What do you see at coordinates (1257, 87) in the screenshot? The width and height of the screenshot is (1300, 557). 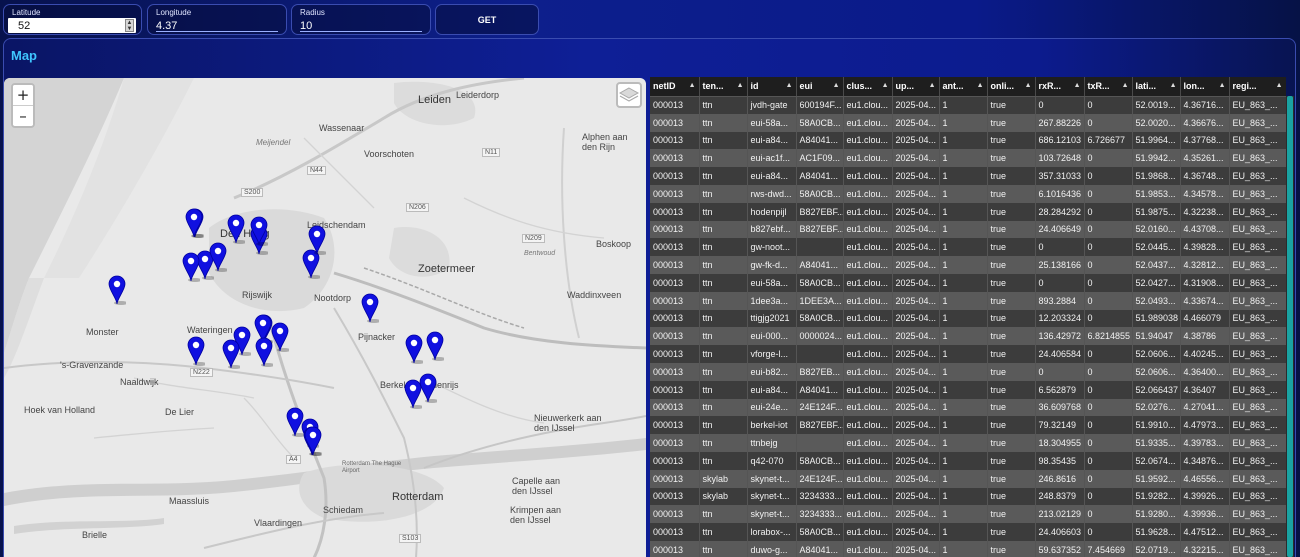 I see `column-header: regi... ▲` at bounding box center [1257, 87].